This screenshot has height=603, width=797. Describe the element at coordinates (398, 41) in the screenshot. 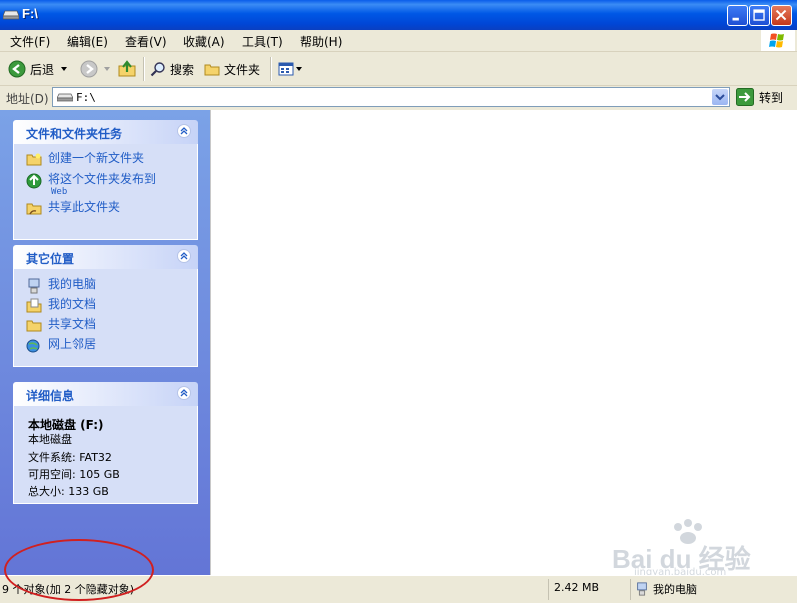

I see `menu-bar: 文件(F) 编辑(E) 查看(V) 收藏(A) 工具(T) 帮助(H)` at that location.